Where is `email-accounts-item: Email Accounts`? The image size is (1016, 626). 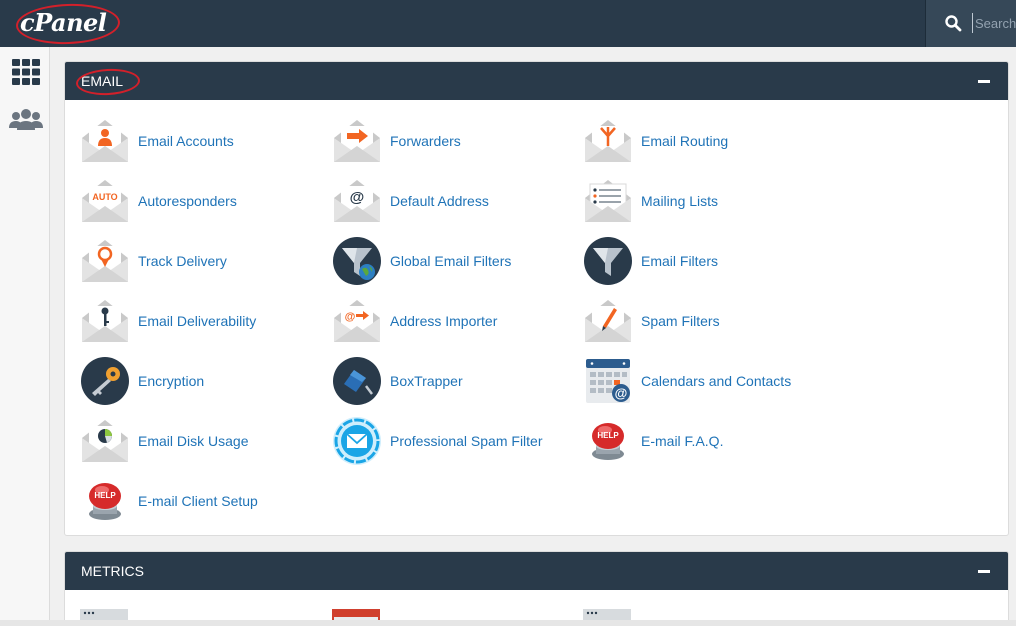
email-accounts-item: Email Accounts is located at coordinates (157, 141).